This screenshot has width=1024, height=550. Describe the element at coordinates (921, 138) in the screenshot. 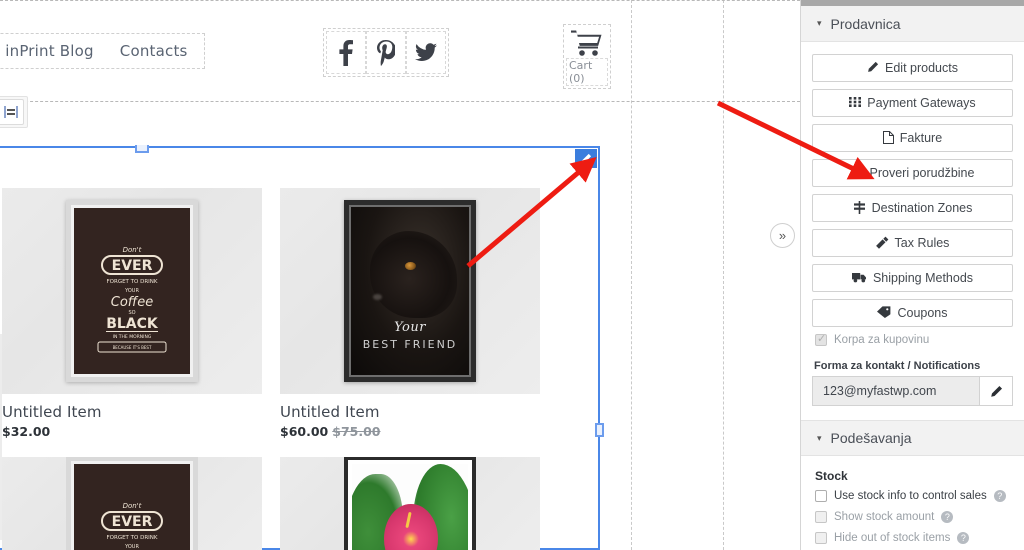

I see `button-label: Fakture` at that location.